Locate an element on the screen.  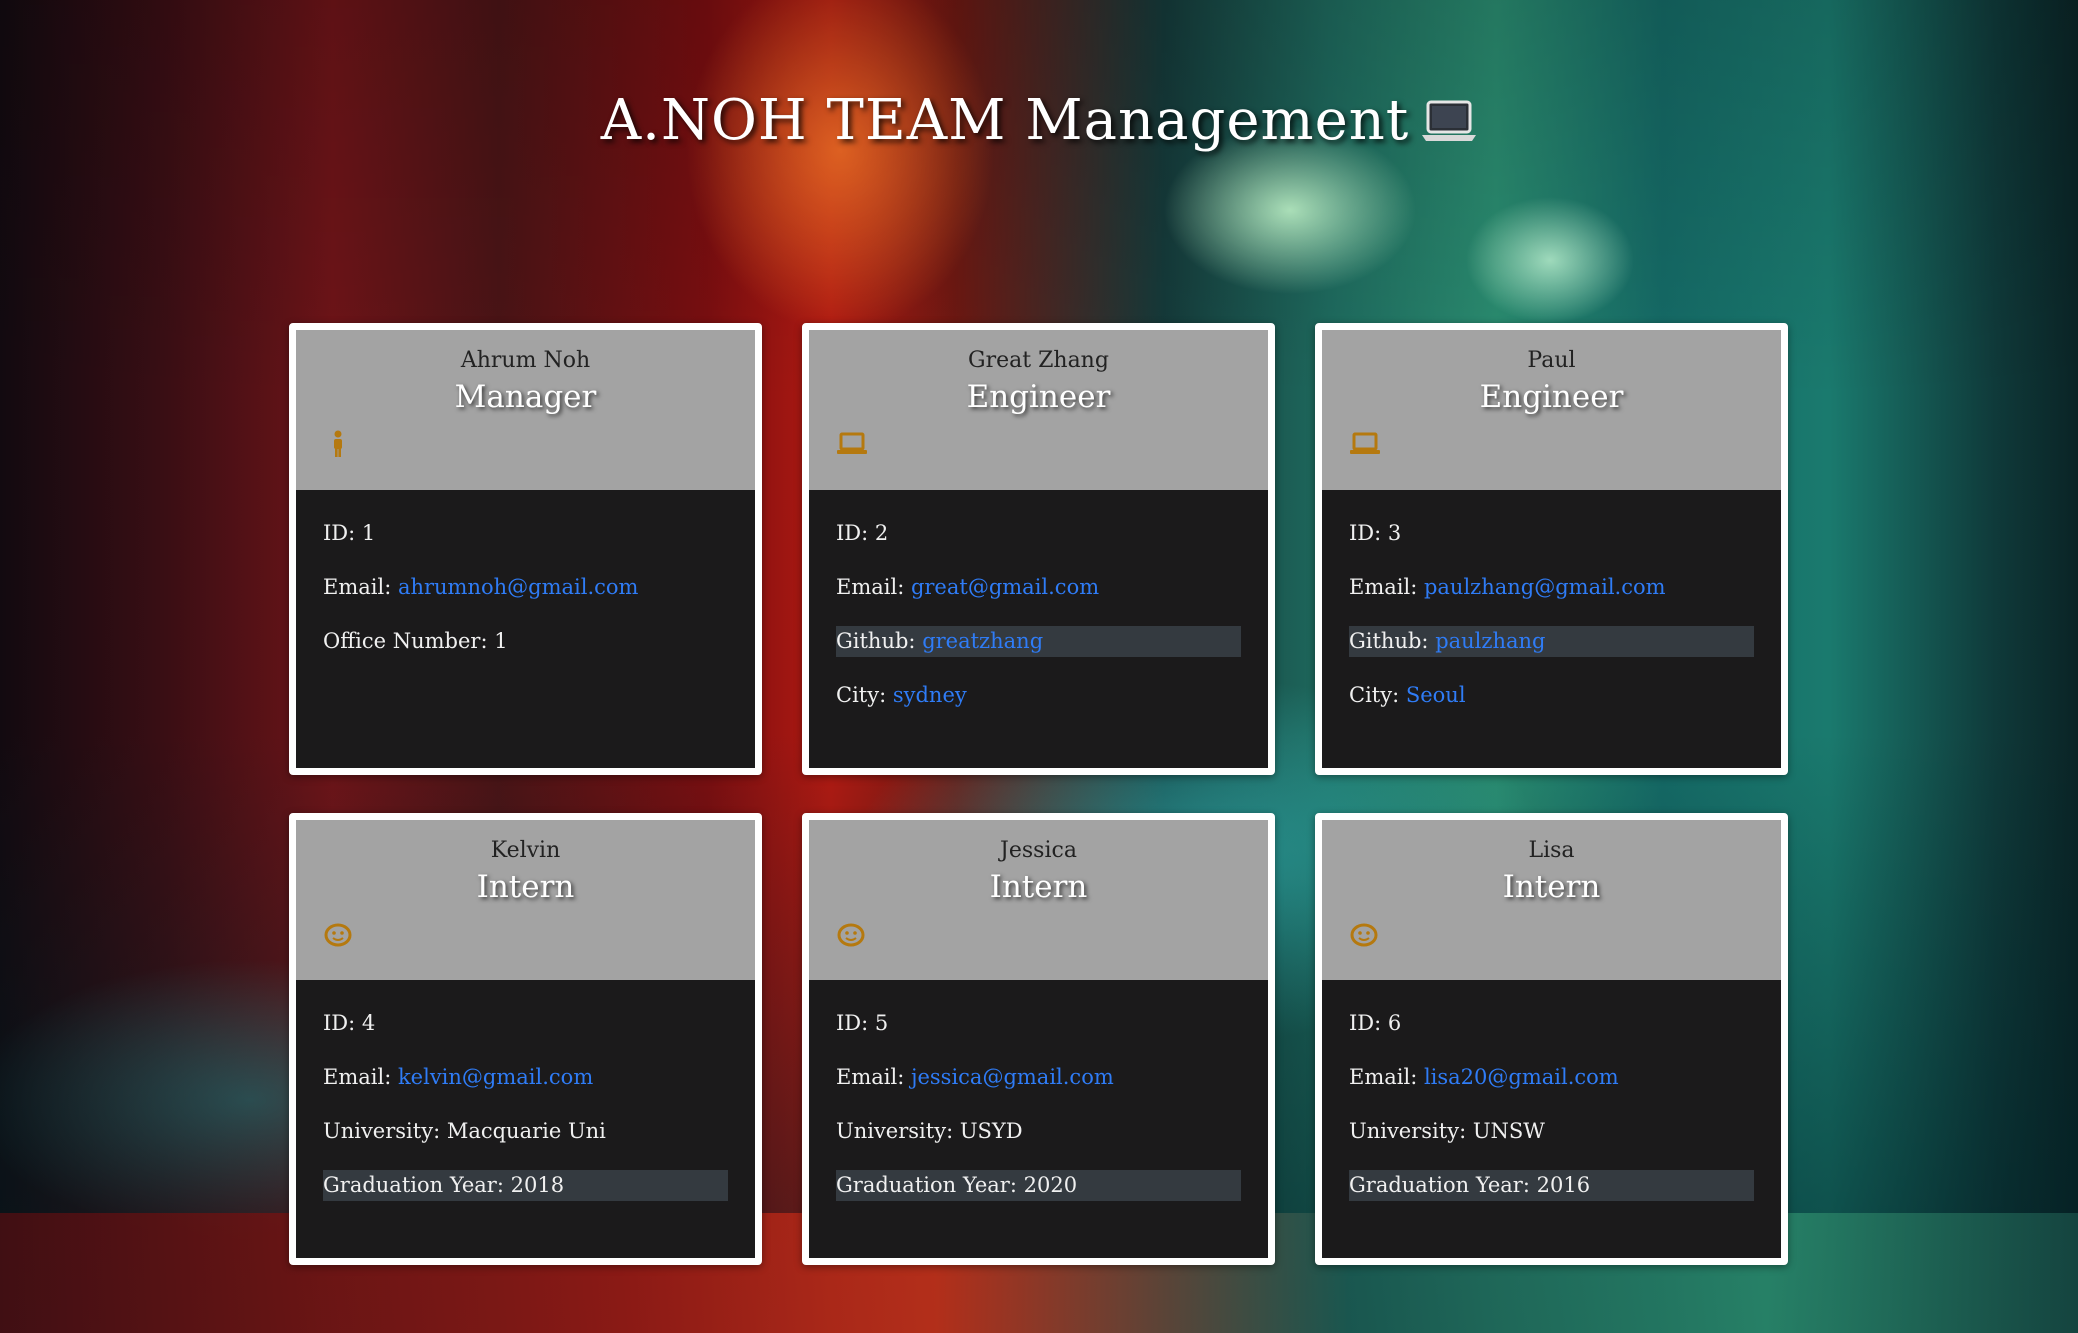
employee-name: Lisa is located at coordinates (1551, 850).